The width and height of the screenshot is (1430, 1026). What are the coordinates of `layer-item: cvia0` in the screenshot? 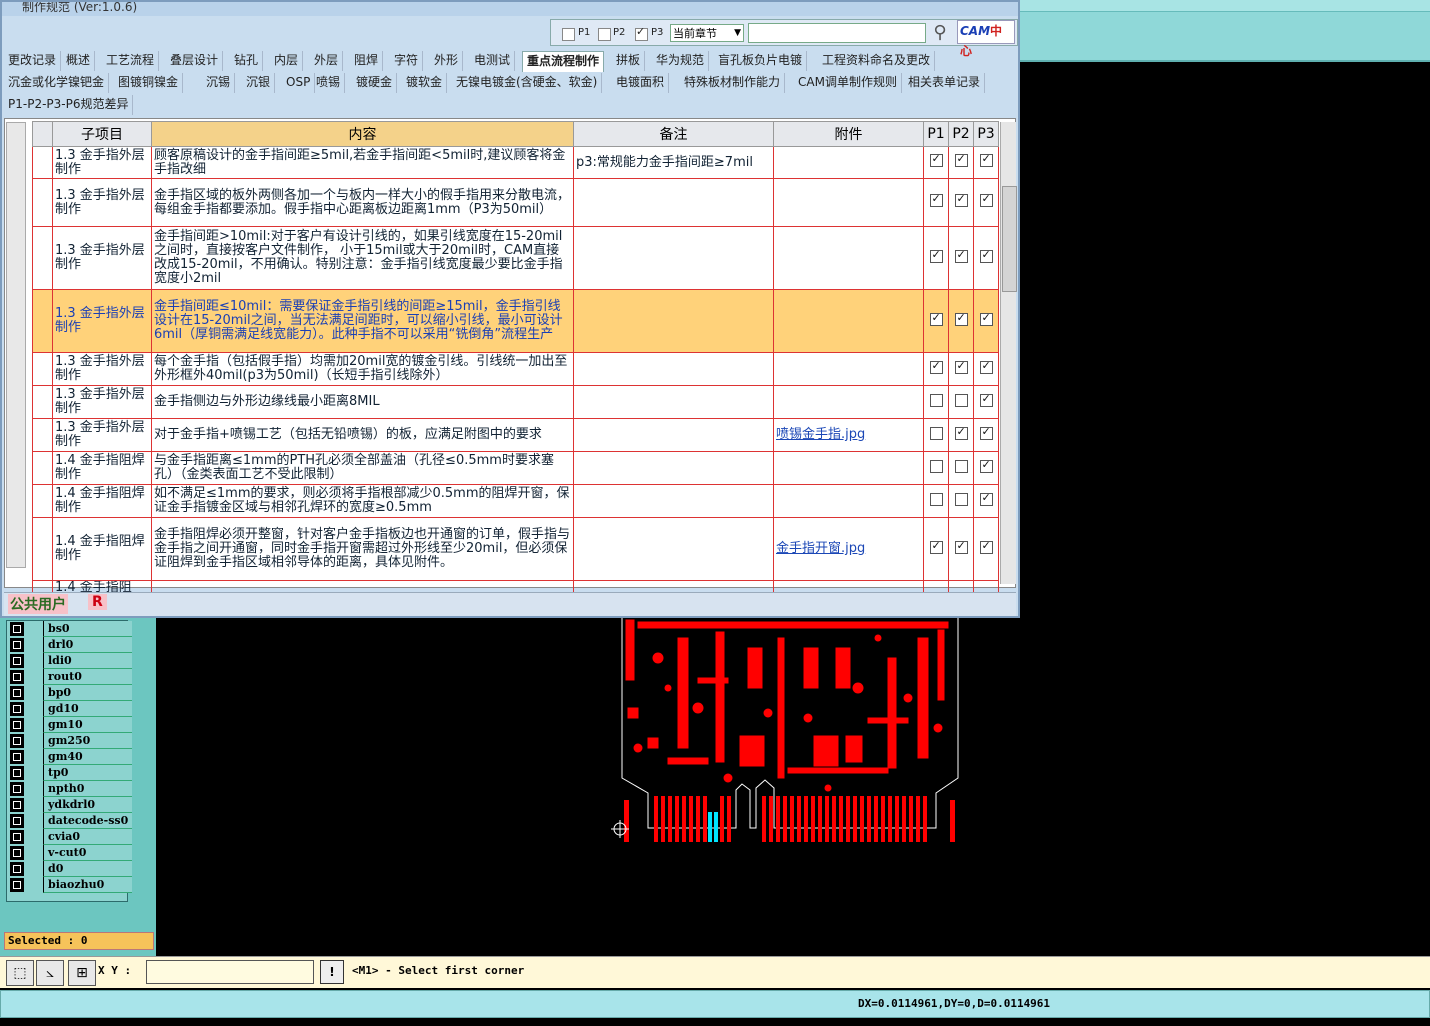 It's located at (69, 837).